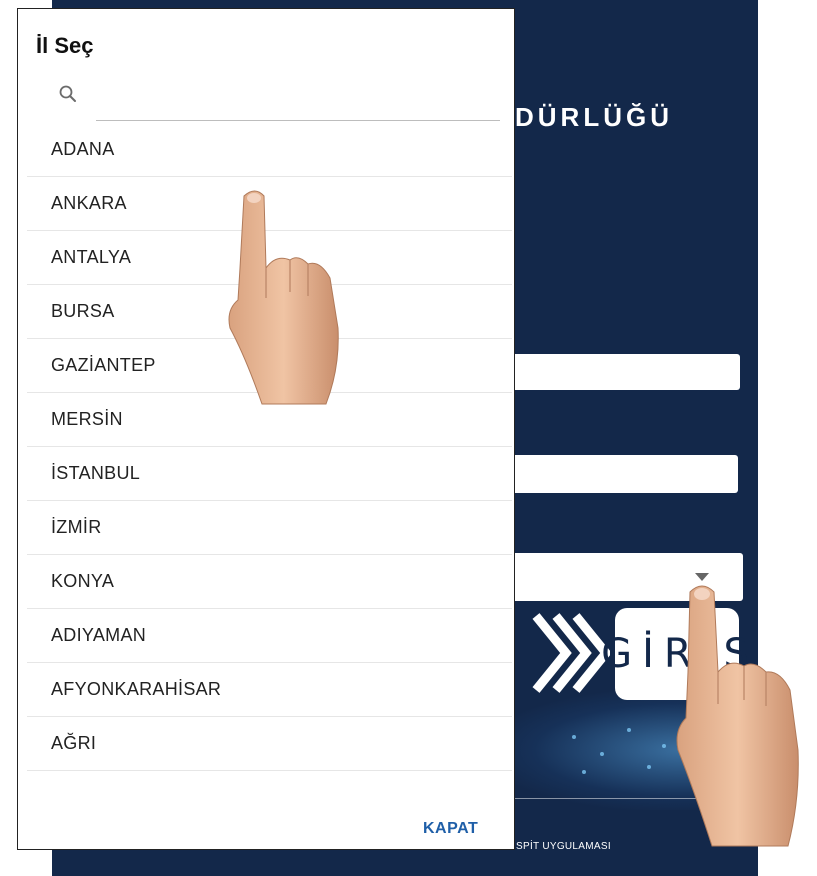 The width and height of the screenshot is (817, 876). Describe the element at coordinates (621, 474) in the screenshot. I see `password-field` at that location.